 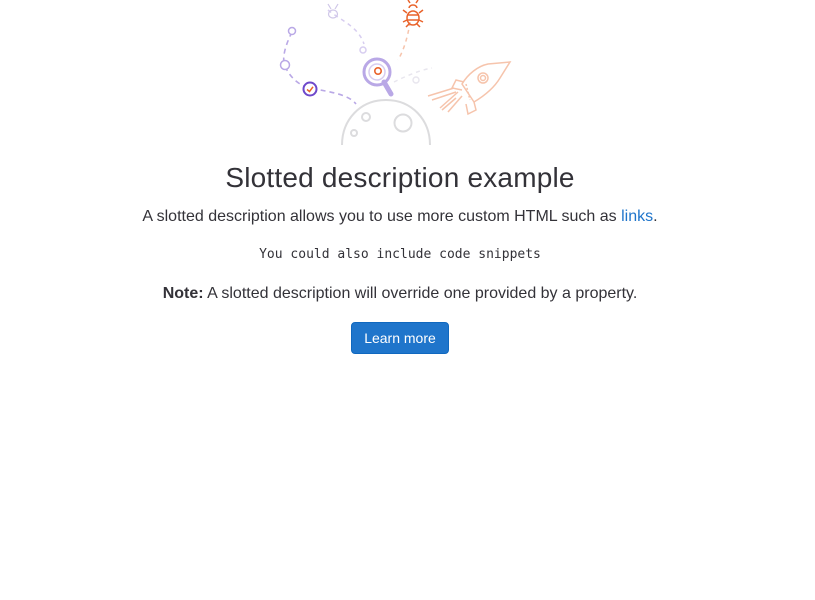 What do you see at coordinates (400, 177) in the screenshot?
I see `empty-state-title: Slotted description example` at bounding box center [400, 177].